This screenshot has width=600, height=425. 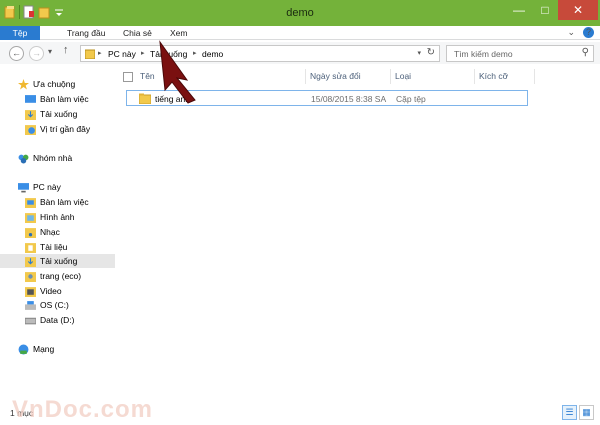 I want to click on nav-label: Ưa chuộng, so click(x=54, y=84).